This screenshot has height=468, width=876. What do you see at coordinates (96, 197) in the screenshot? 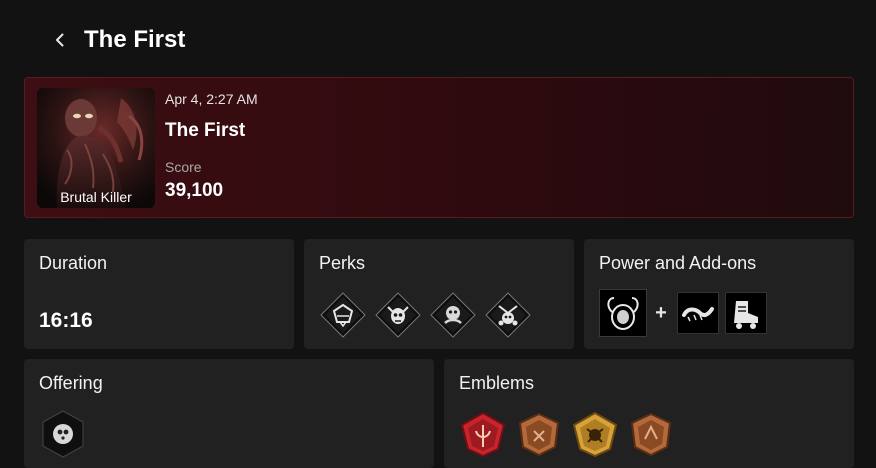
I see `portrait-caption: Brutal Killer` at bounding box center [96, 197].